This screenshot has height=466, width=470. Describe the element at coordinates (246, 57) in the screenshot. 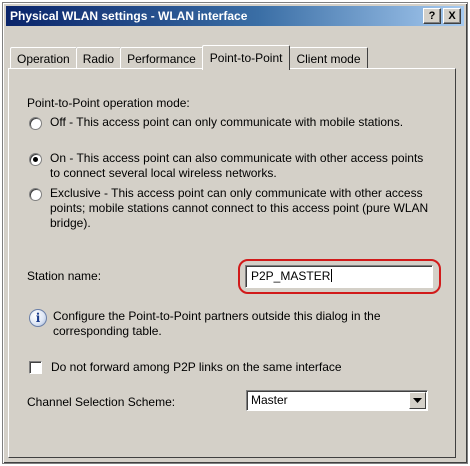

I see `tab-point-to-point: Point-to-Point` at that location.